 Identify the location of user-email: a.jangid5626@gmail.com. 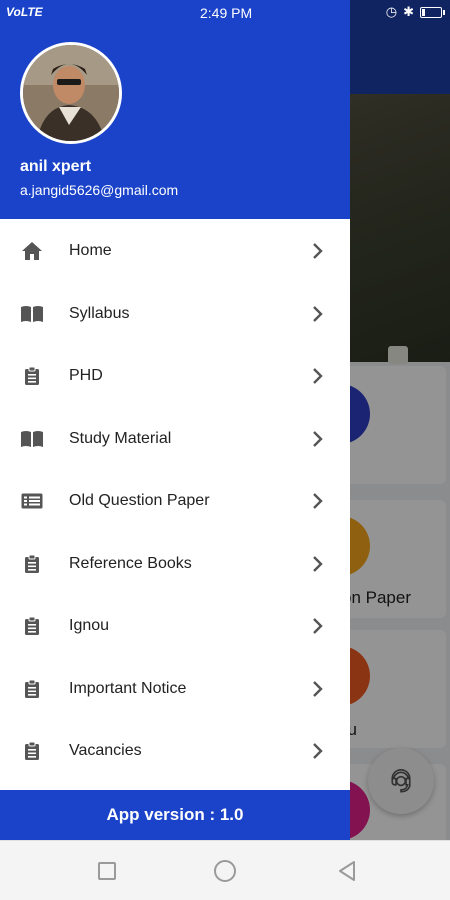
(99, 190).